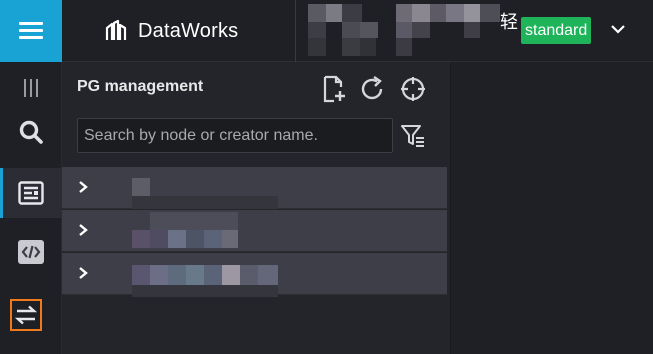 This screenshot has width=653, height=354. Describe the element at coordinates (335, 89) in the screenshot. I see `new-file-icon` at that location.